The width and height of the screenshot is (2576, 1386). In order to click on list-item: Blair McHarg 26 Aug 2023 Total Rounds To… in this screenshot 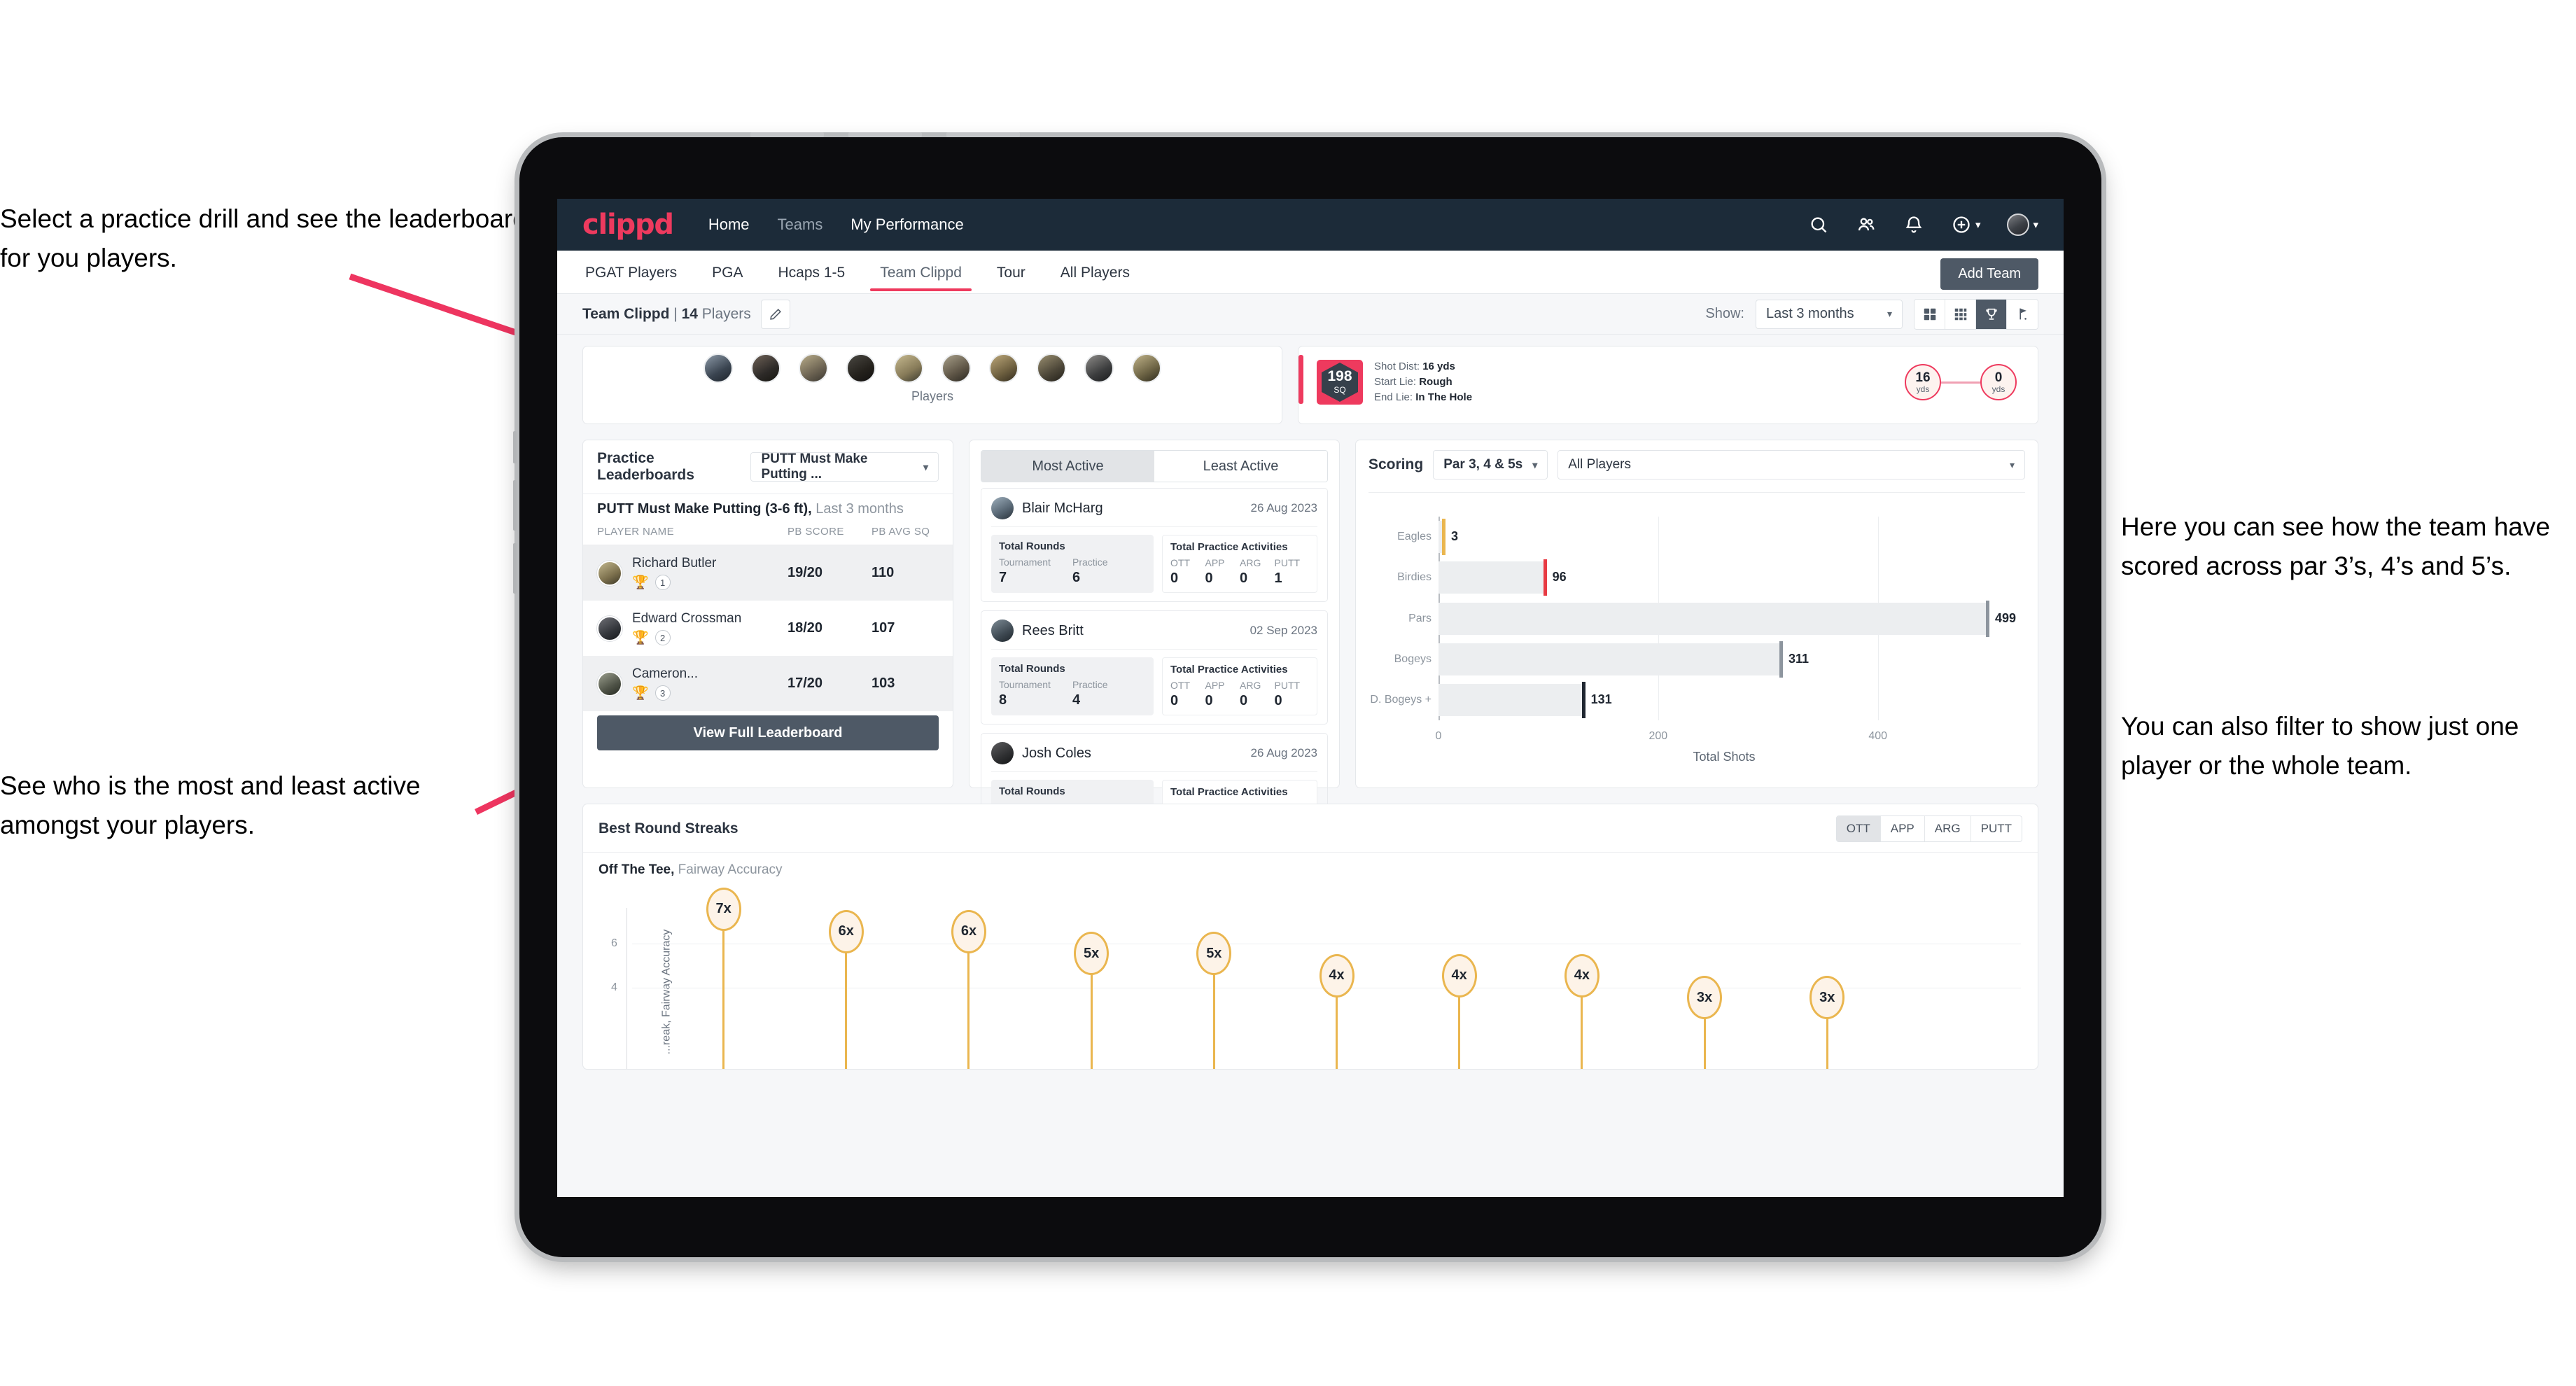, I will do `click(1154, 545)`.